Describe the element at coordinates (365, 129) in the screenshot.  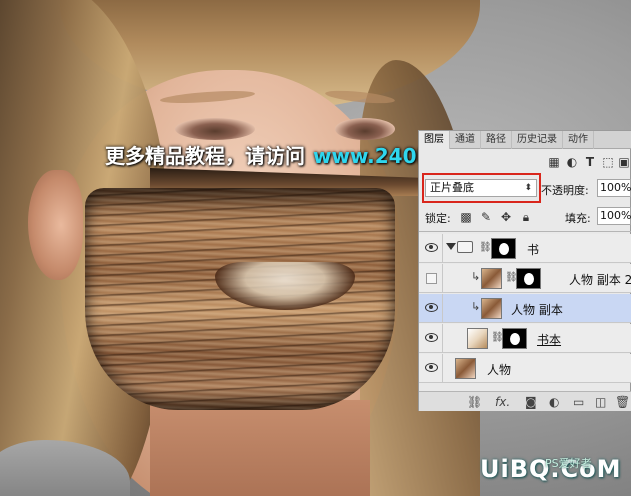
I see `eye-right` at that location.